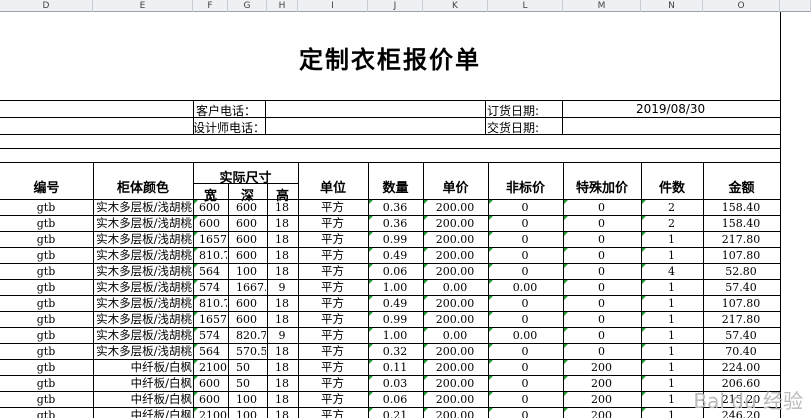 This screenshot has width=811, height=418. I want to click on cell-amount: 57.40, so click(741, 335).